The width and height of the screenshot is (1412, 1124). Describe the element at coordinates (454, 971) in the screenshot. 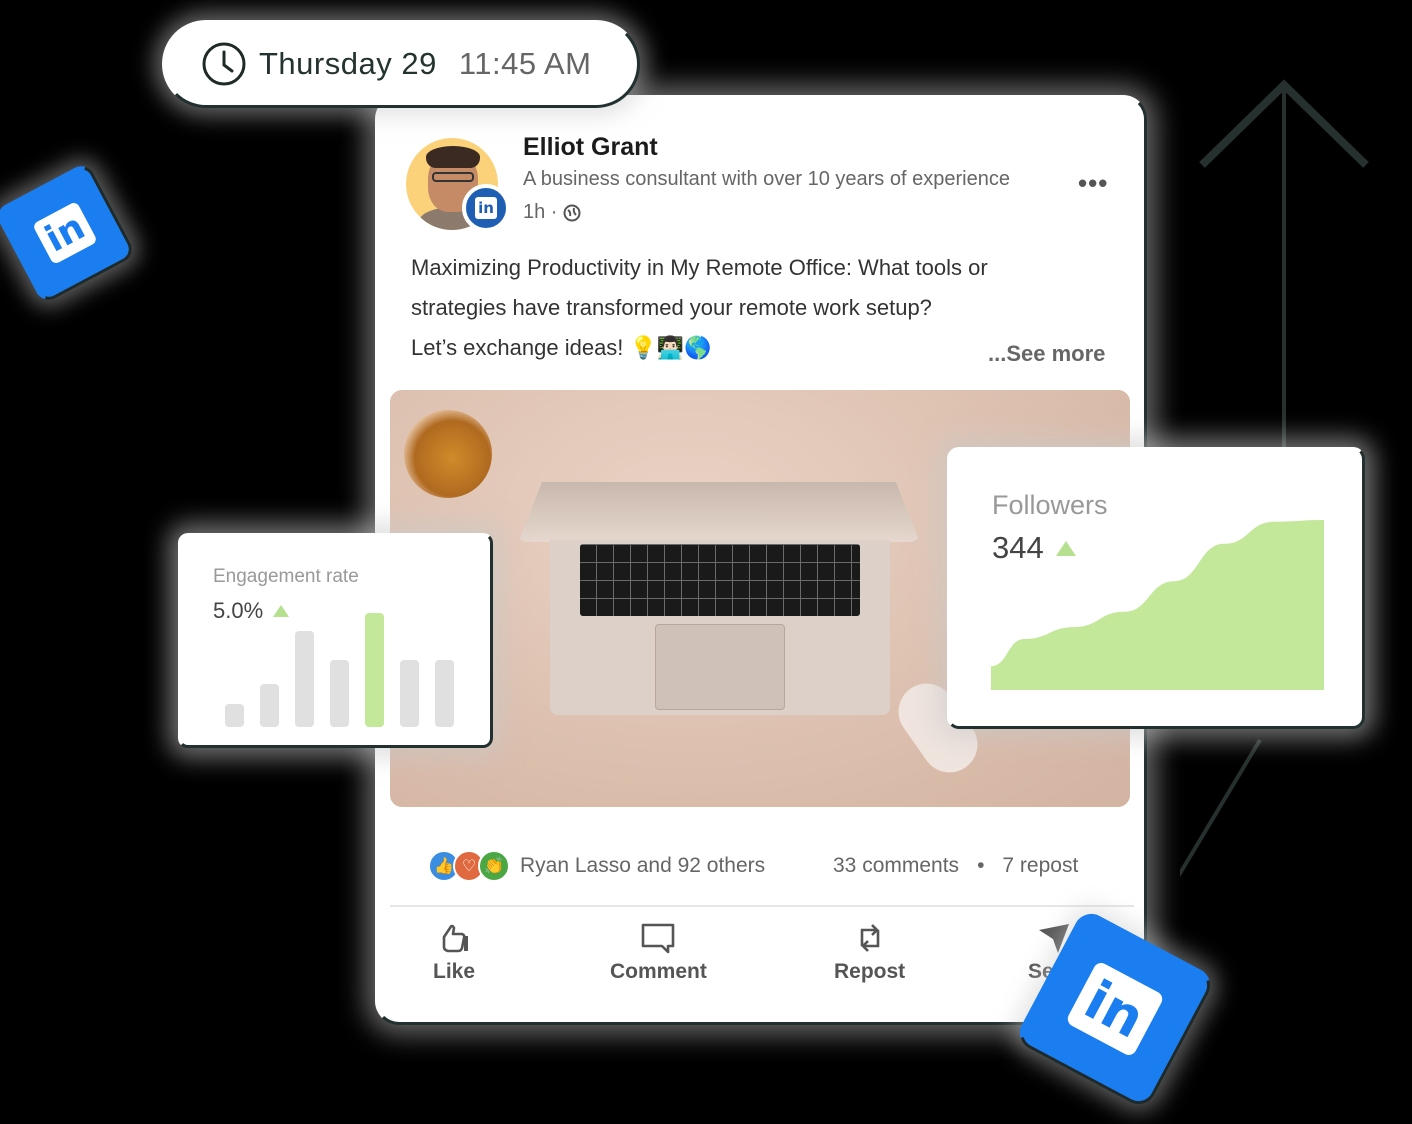

I see `like-label: Like` at that location.